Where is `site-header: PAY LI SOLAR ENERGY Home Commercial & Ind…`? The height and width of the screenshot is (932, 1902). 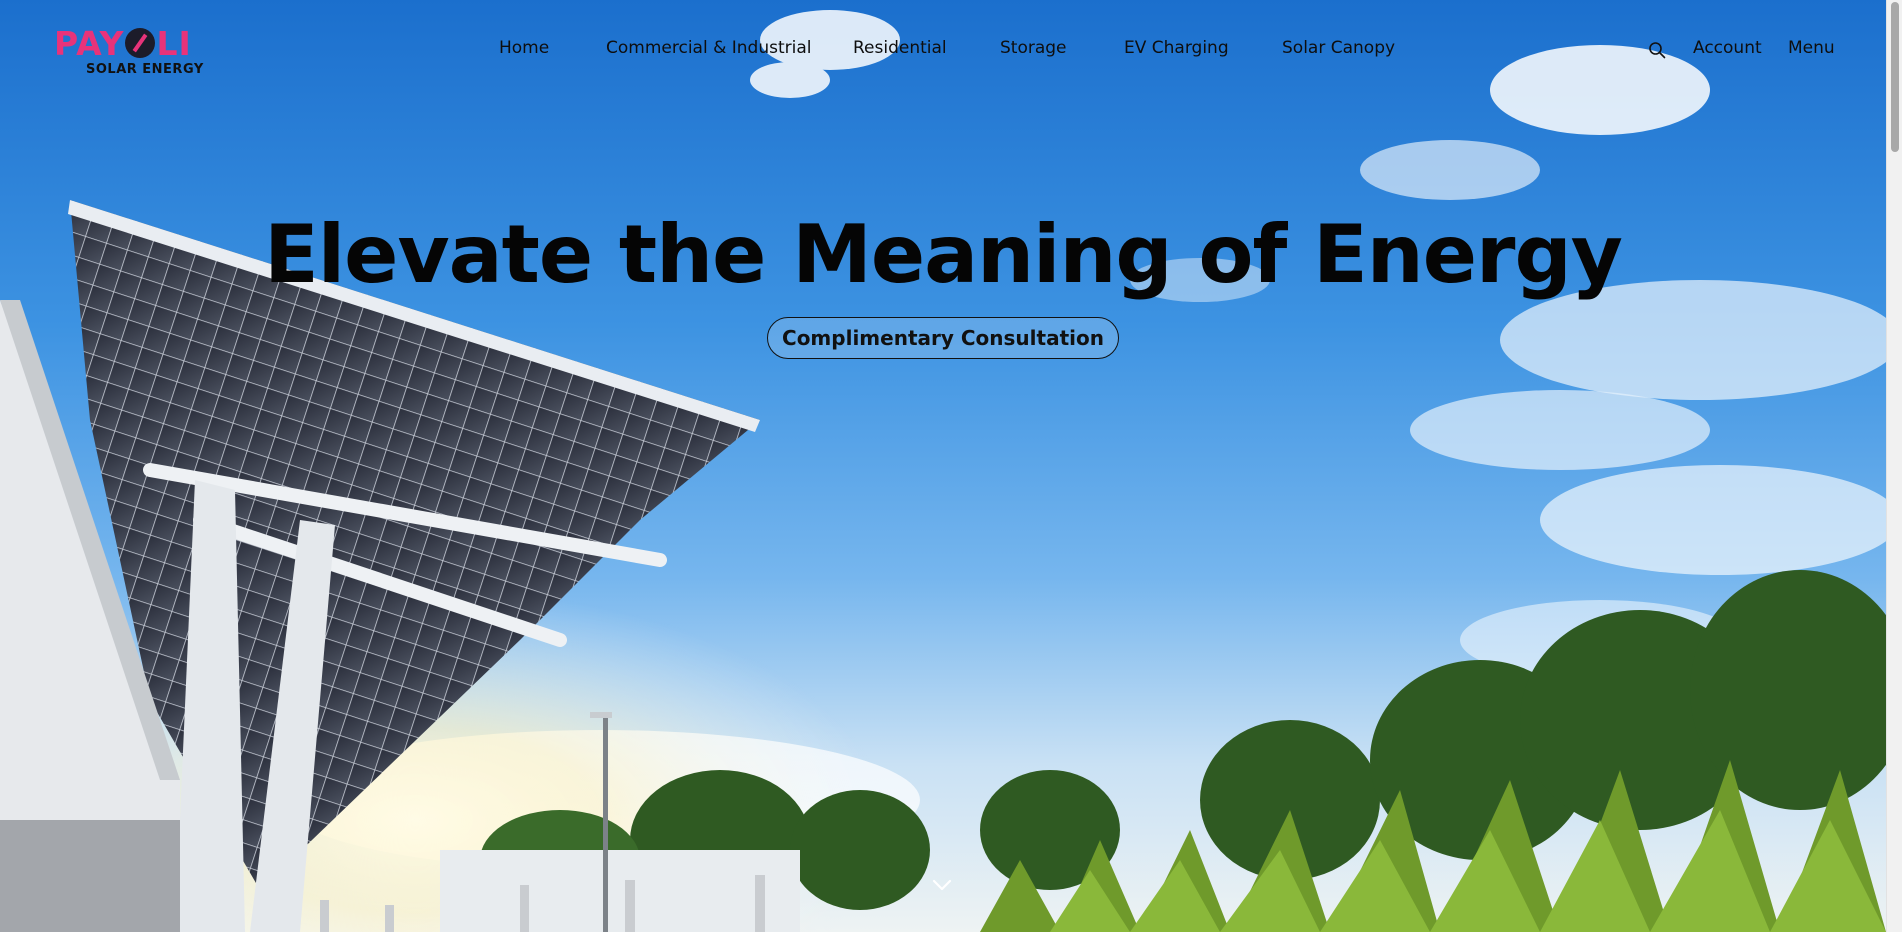 site-header: PAY LI SOLAR ENERGY Home Commercial & Ind… is located at coordinates (943, 50).